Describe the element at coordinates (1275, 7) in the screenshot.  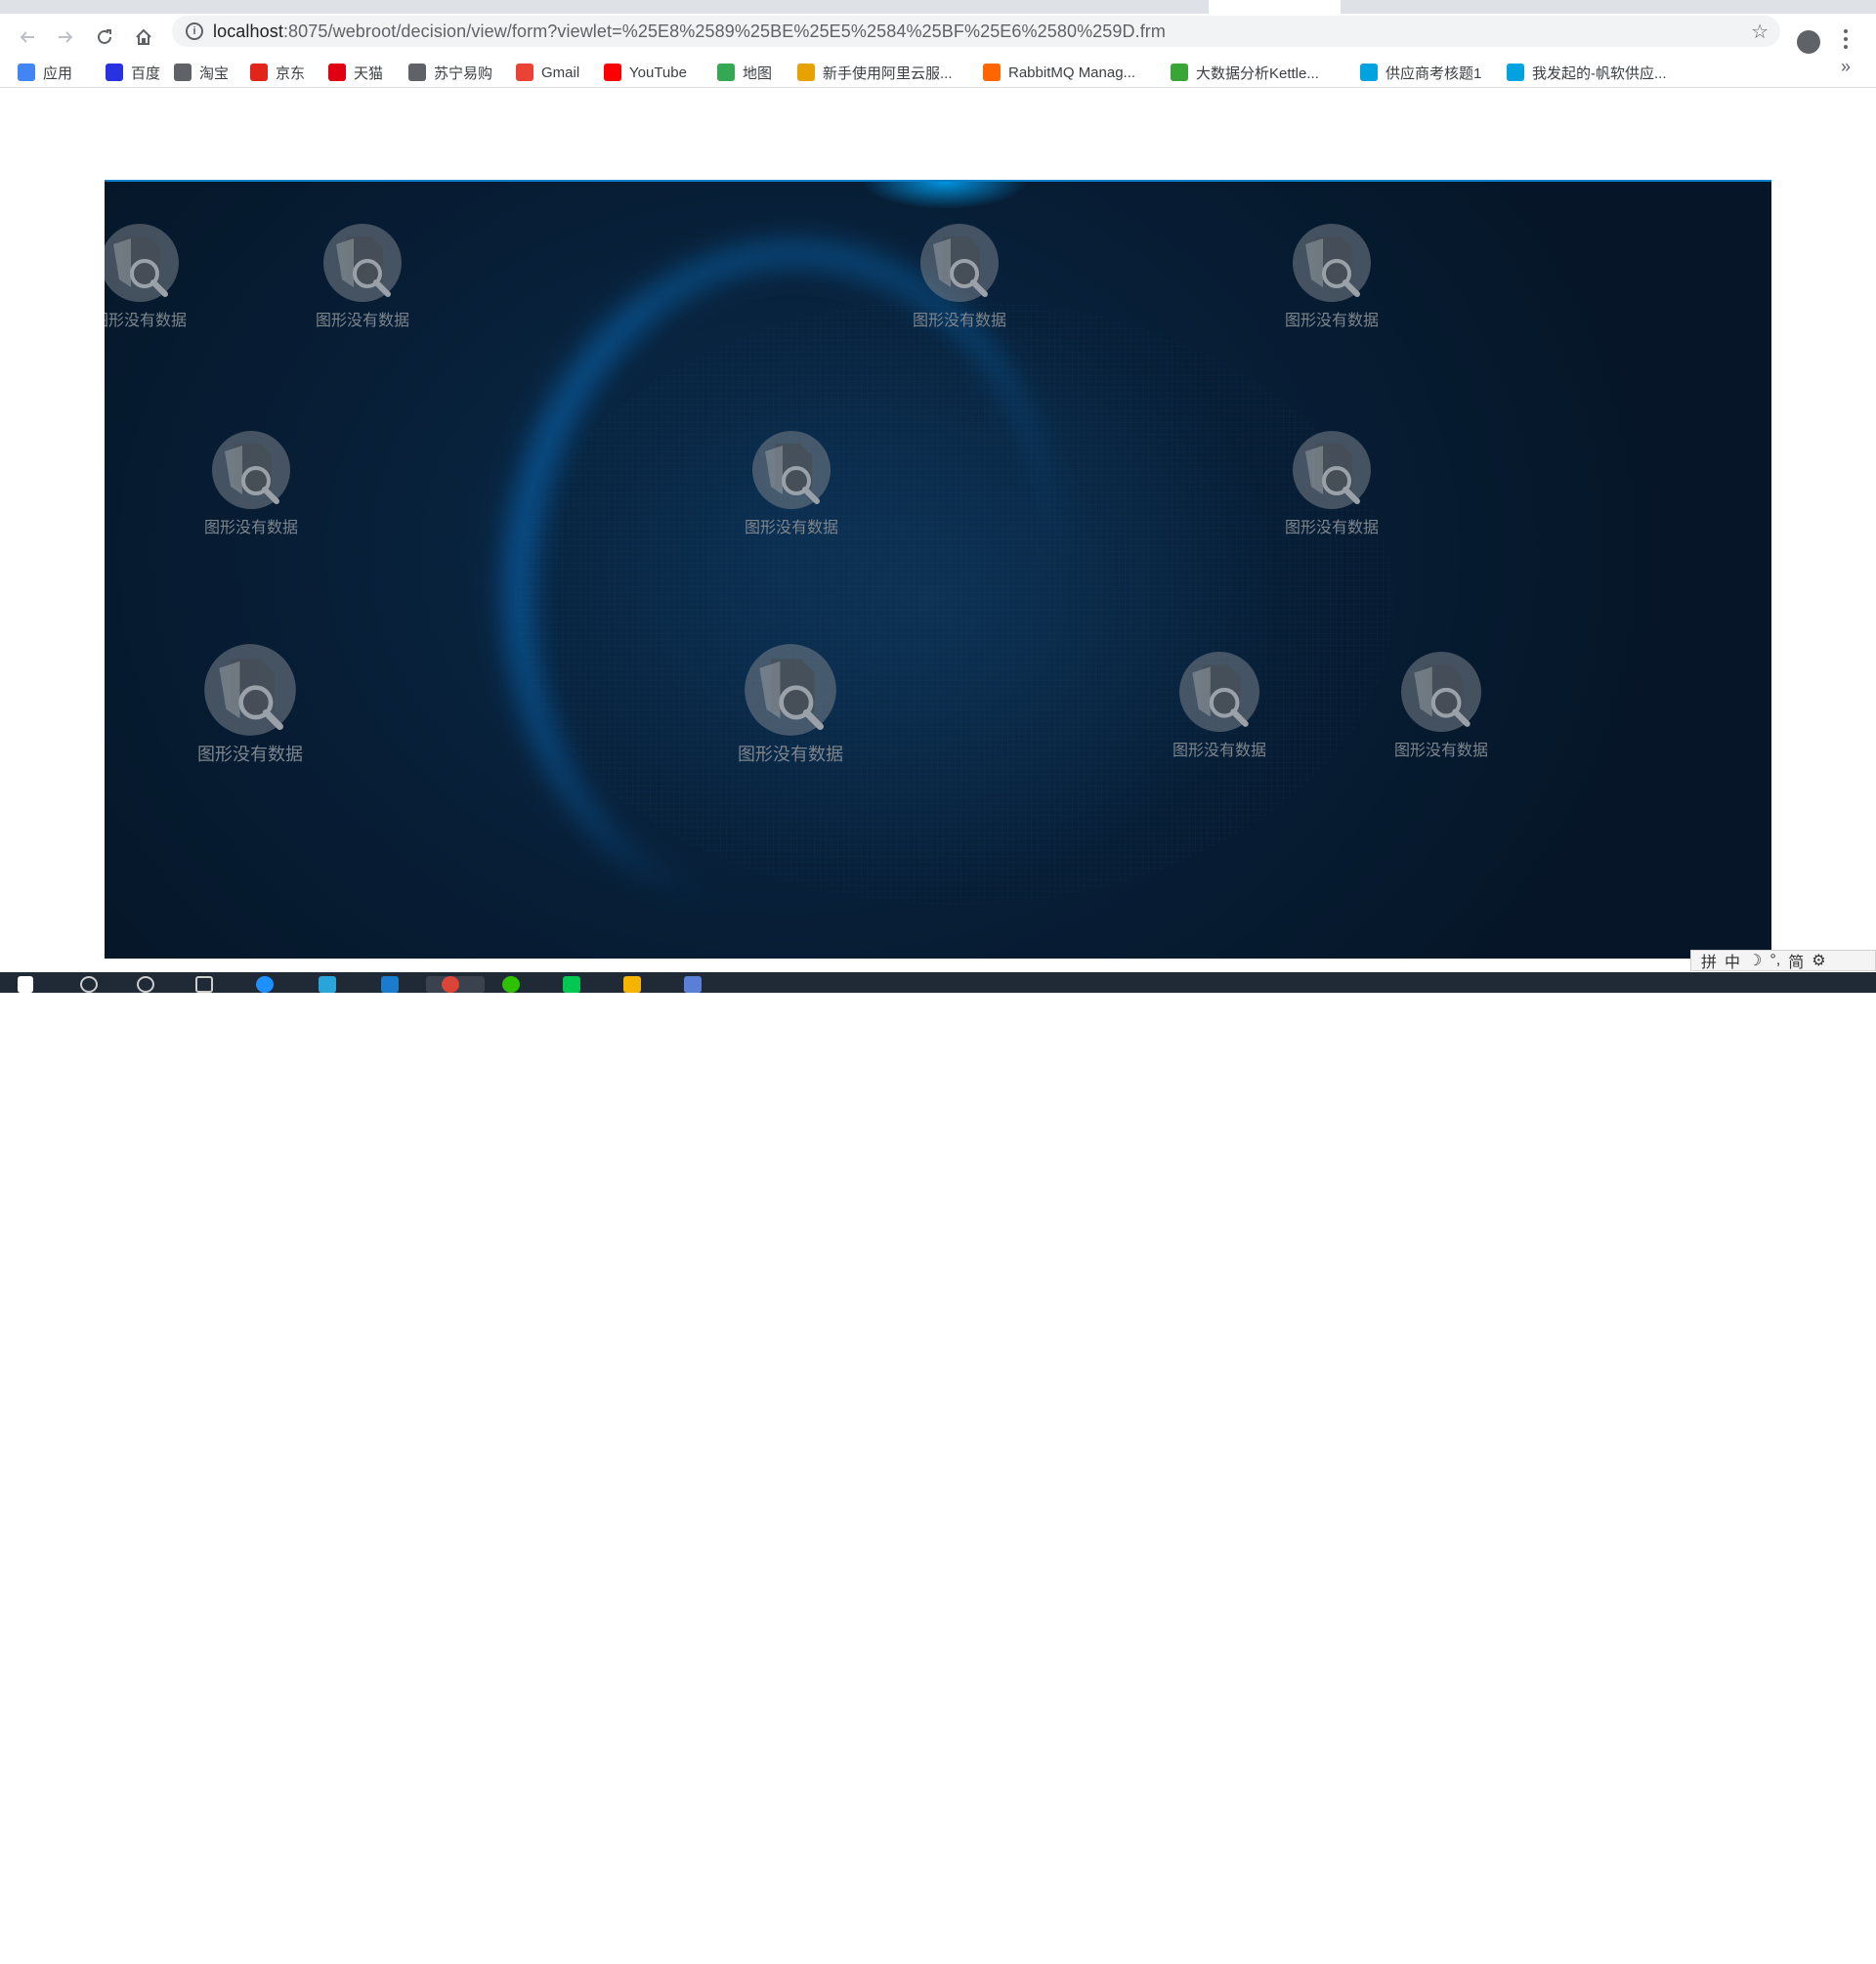
I see `active-tab` at that location.